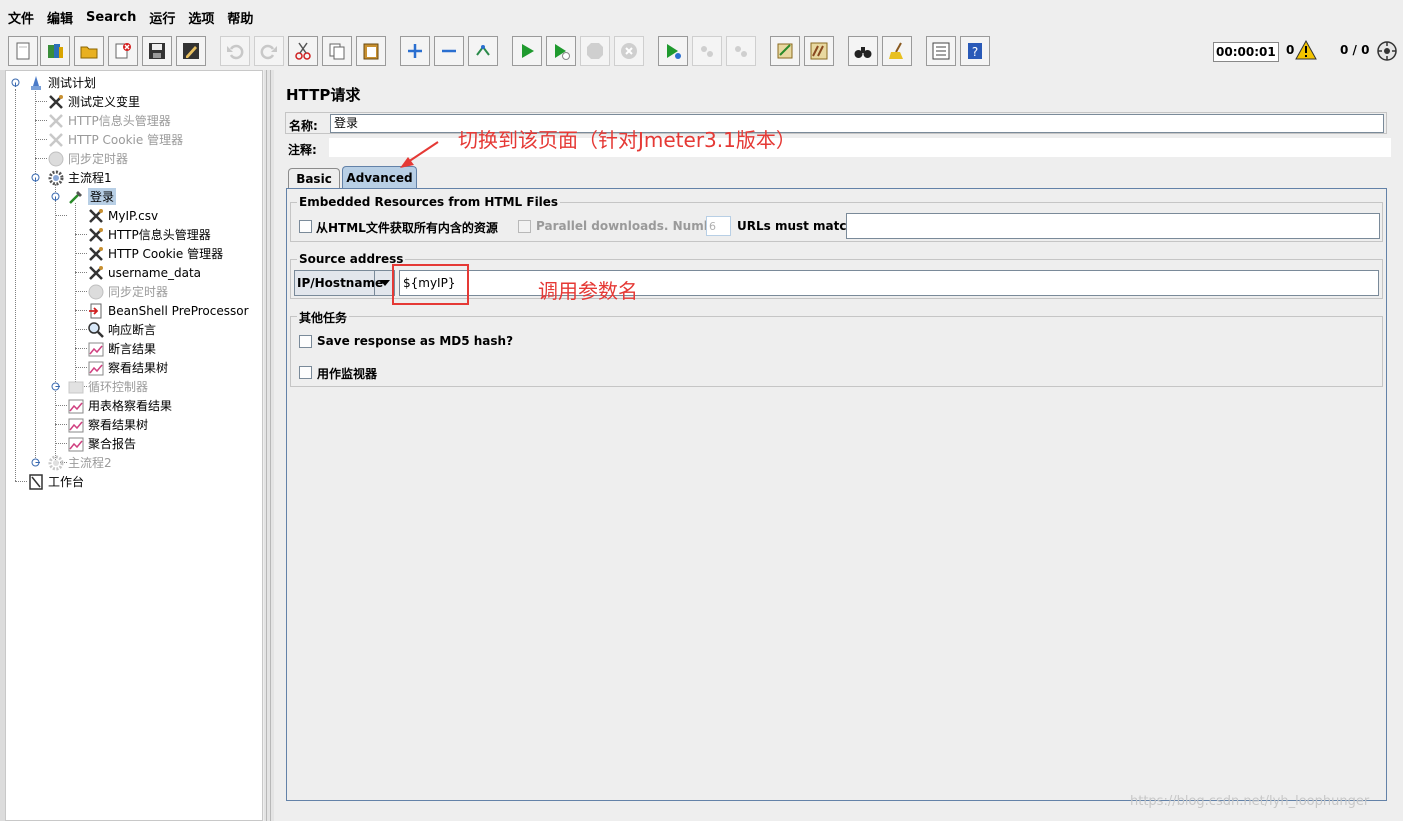  Describe the element at coordinates (107, 424) in the screenshot. I see `tree-node-view-results-tree-2: 察看结果树` at that location.